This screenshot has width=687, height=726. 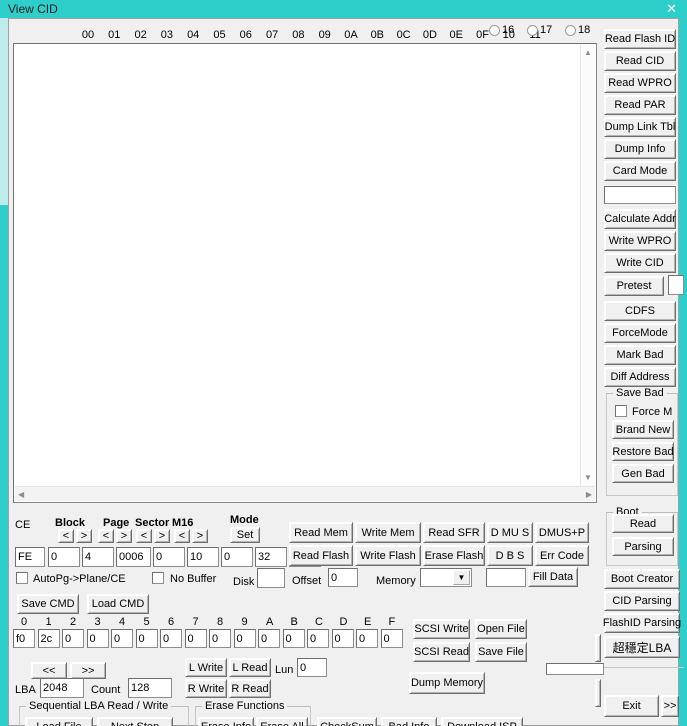 I want to click on diff-address-button: Diff Address, so click(x=640, y=377).